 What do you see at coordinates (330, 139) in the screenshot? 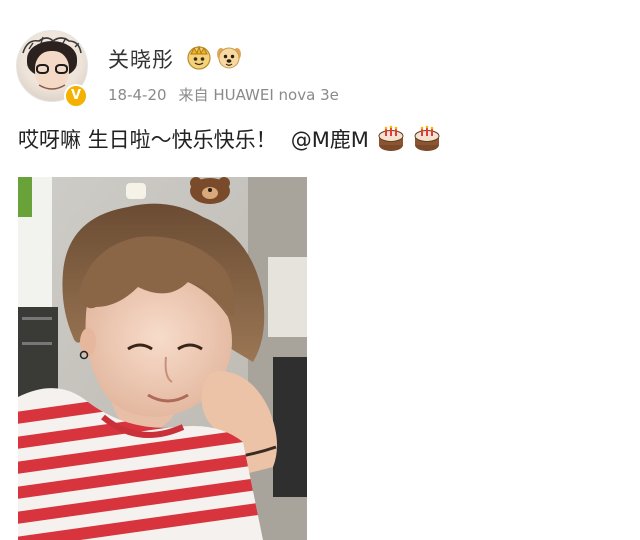
I see `mention-link: @M鹿M` at bounding box center [330, 139].